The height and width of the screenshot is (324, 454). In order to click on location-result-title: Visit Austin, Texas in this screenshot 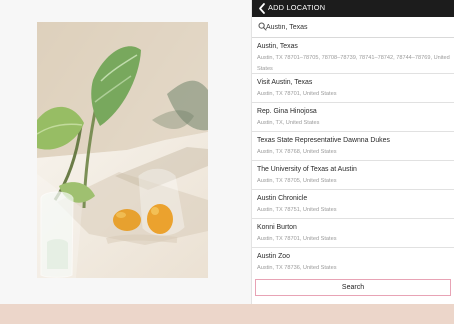, I will do `click(285, 82)`.